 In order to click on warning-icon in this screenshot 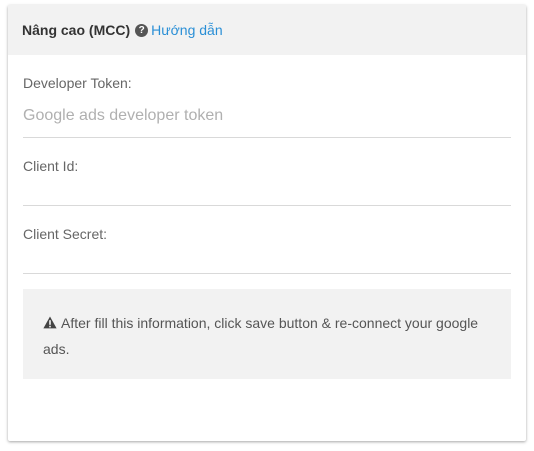, I will do `click(50, 324)`.